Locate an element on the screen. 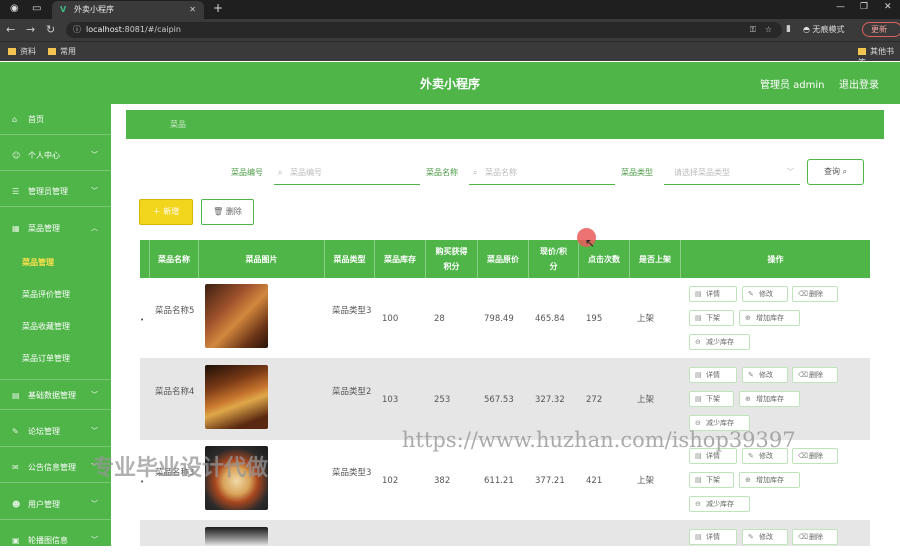 The height and width of the screenshot is (556, 900). cell-clicks: 272 is located at coordinates (594, 400).